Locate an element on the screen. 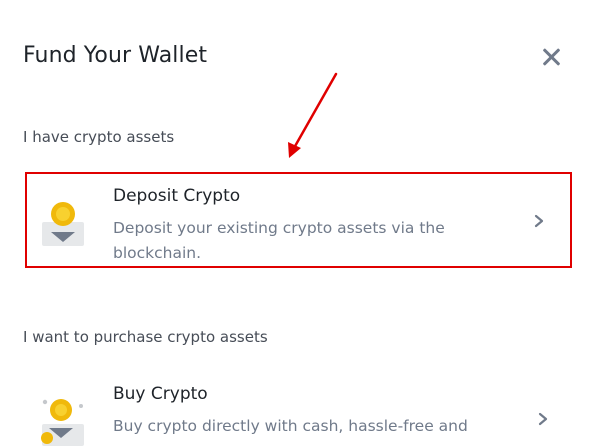 This screenshot has height=448, width=590. section-label-purchase-crypto: I want to purchase crypto assets is located at coordinates (145, 337).